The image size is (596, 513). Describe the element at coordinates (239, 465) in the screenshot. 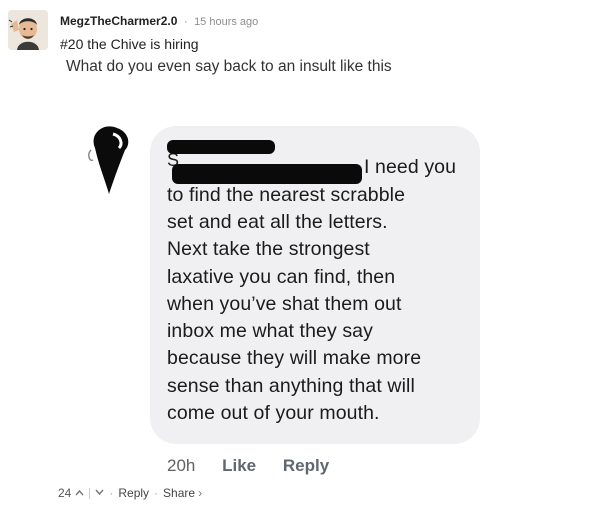

I see `like-link: Like` at that location.